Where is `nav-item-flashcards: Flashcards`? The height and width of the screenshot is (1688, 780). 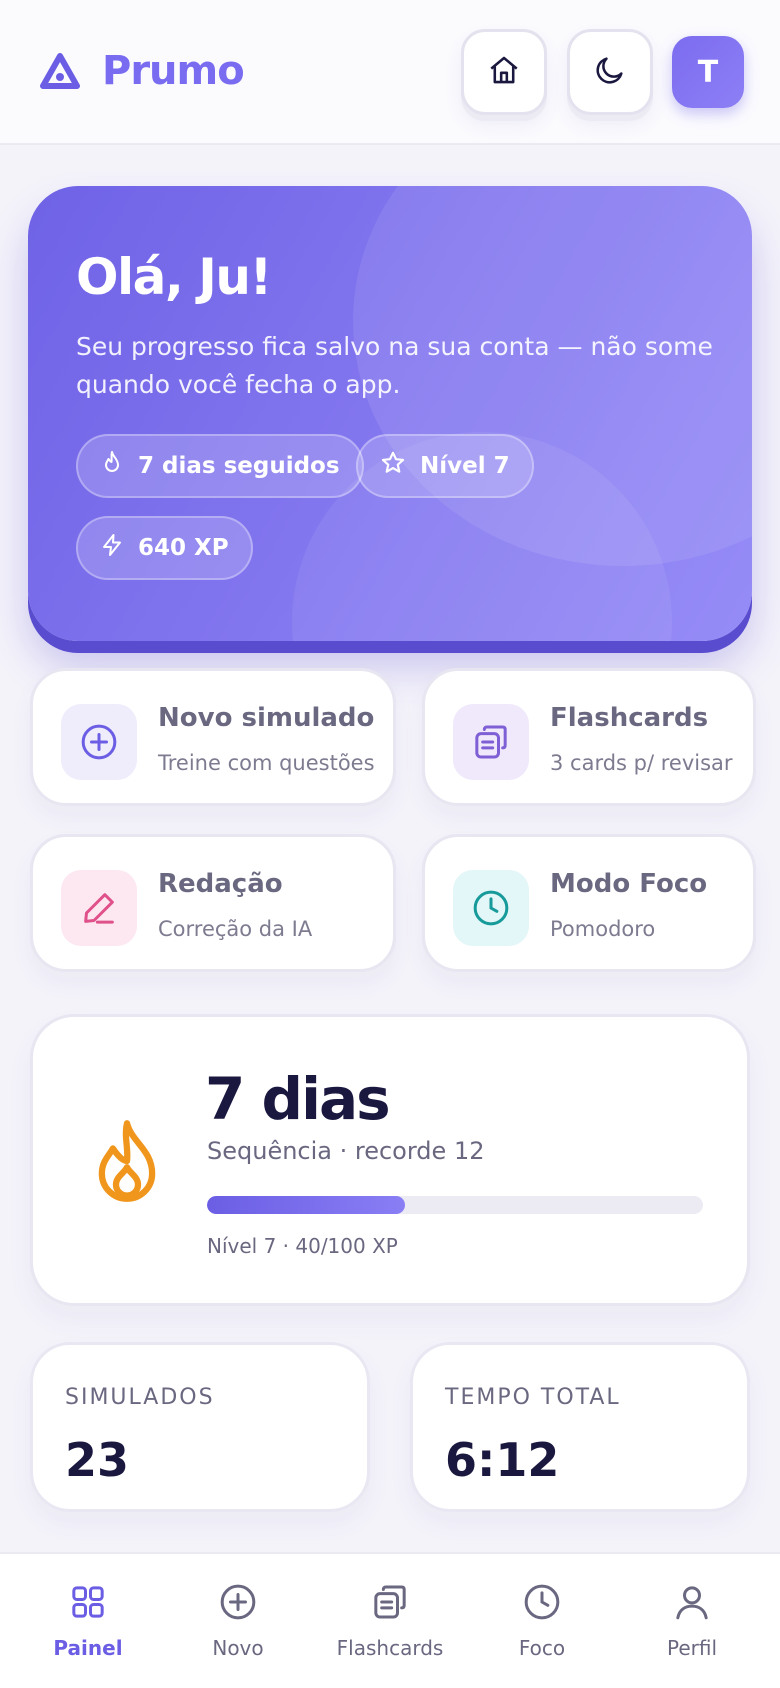 nav-item-flashcards: Flashcards is located at coordinates (390, 1621).